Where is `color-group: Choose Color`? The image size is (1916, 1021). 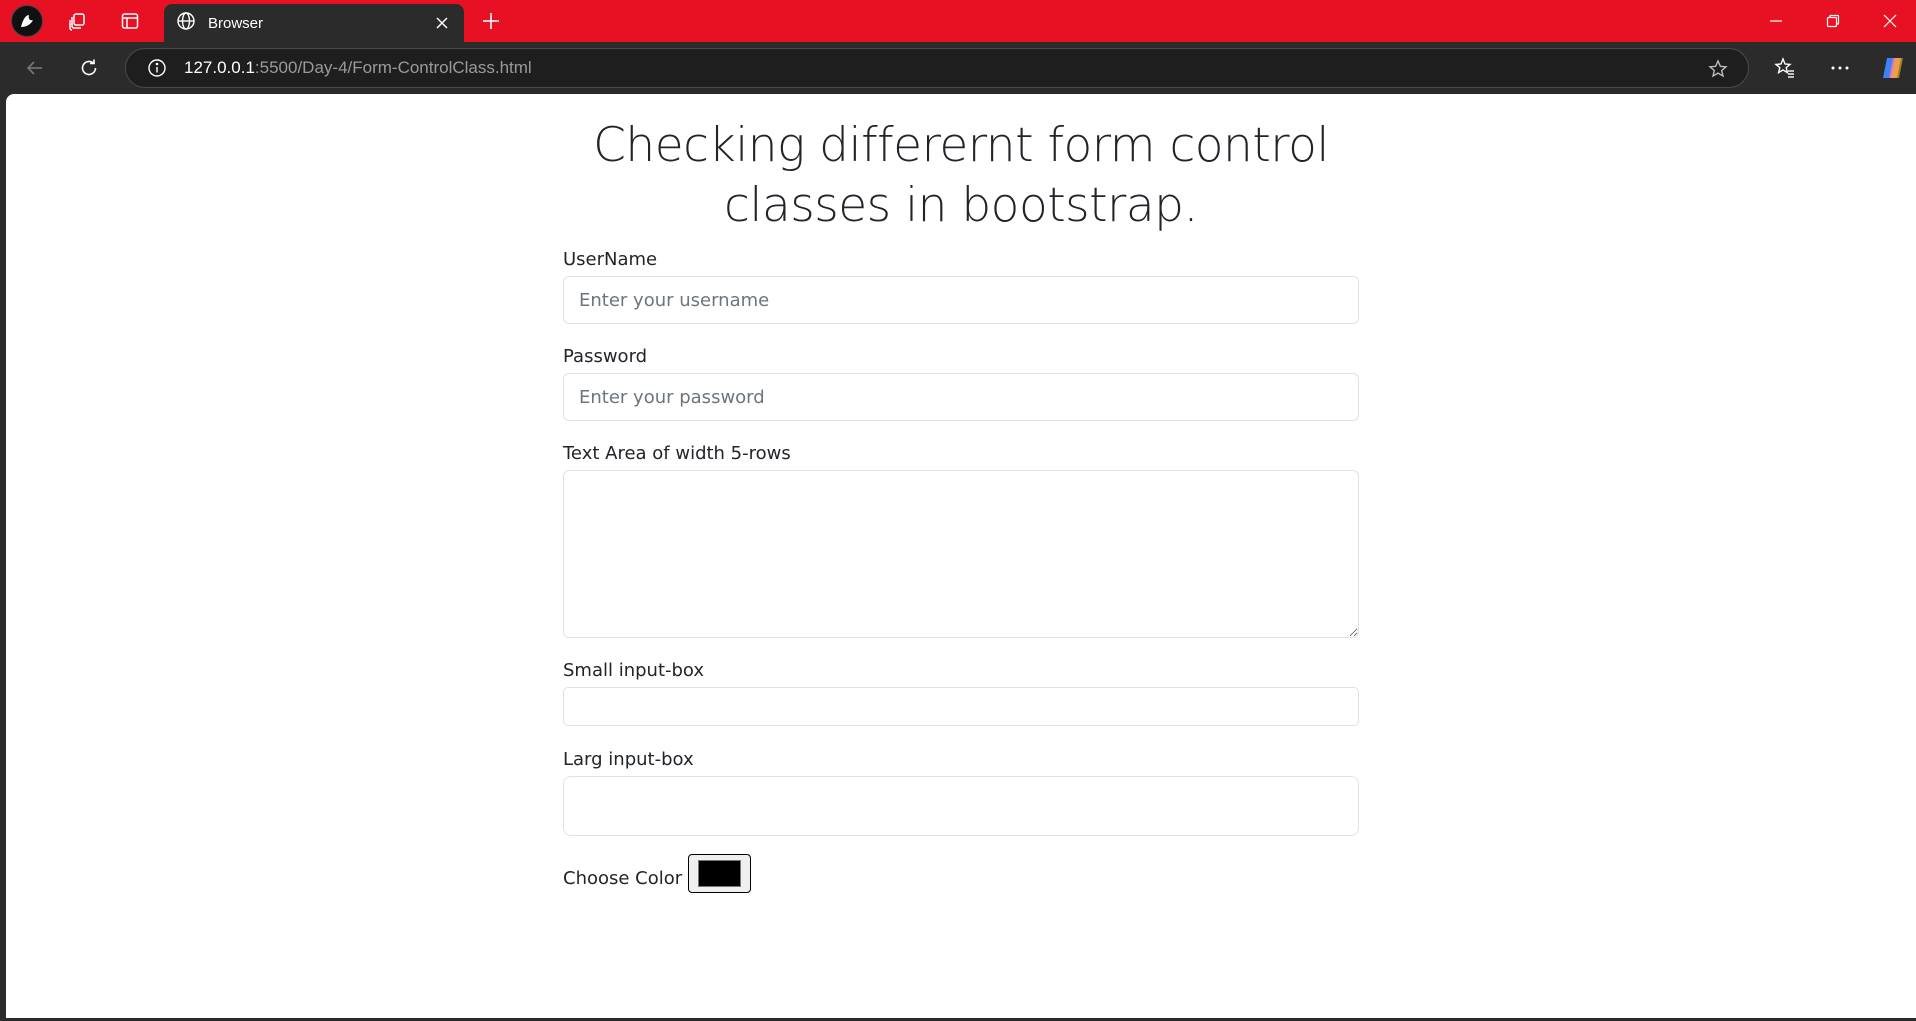
color-group: Choose Color is located at coordinates (657, 873).